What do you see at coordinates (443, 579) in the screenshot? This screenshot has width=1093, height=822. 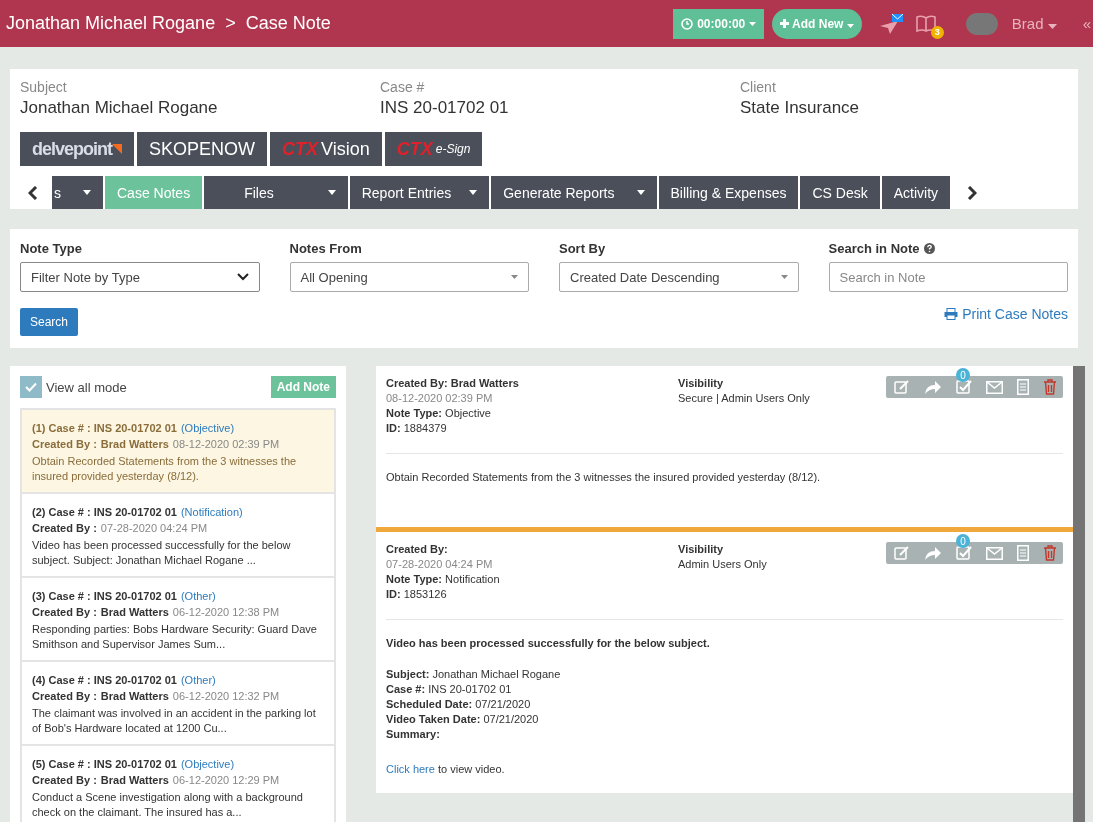 I see `note-type-text: Note Type: Notification` at bounding box center [443, 579].